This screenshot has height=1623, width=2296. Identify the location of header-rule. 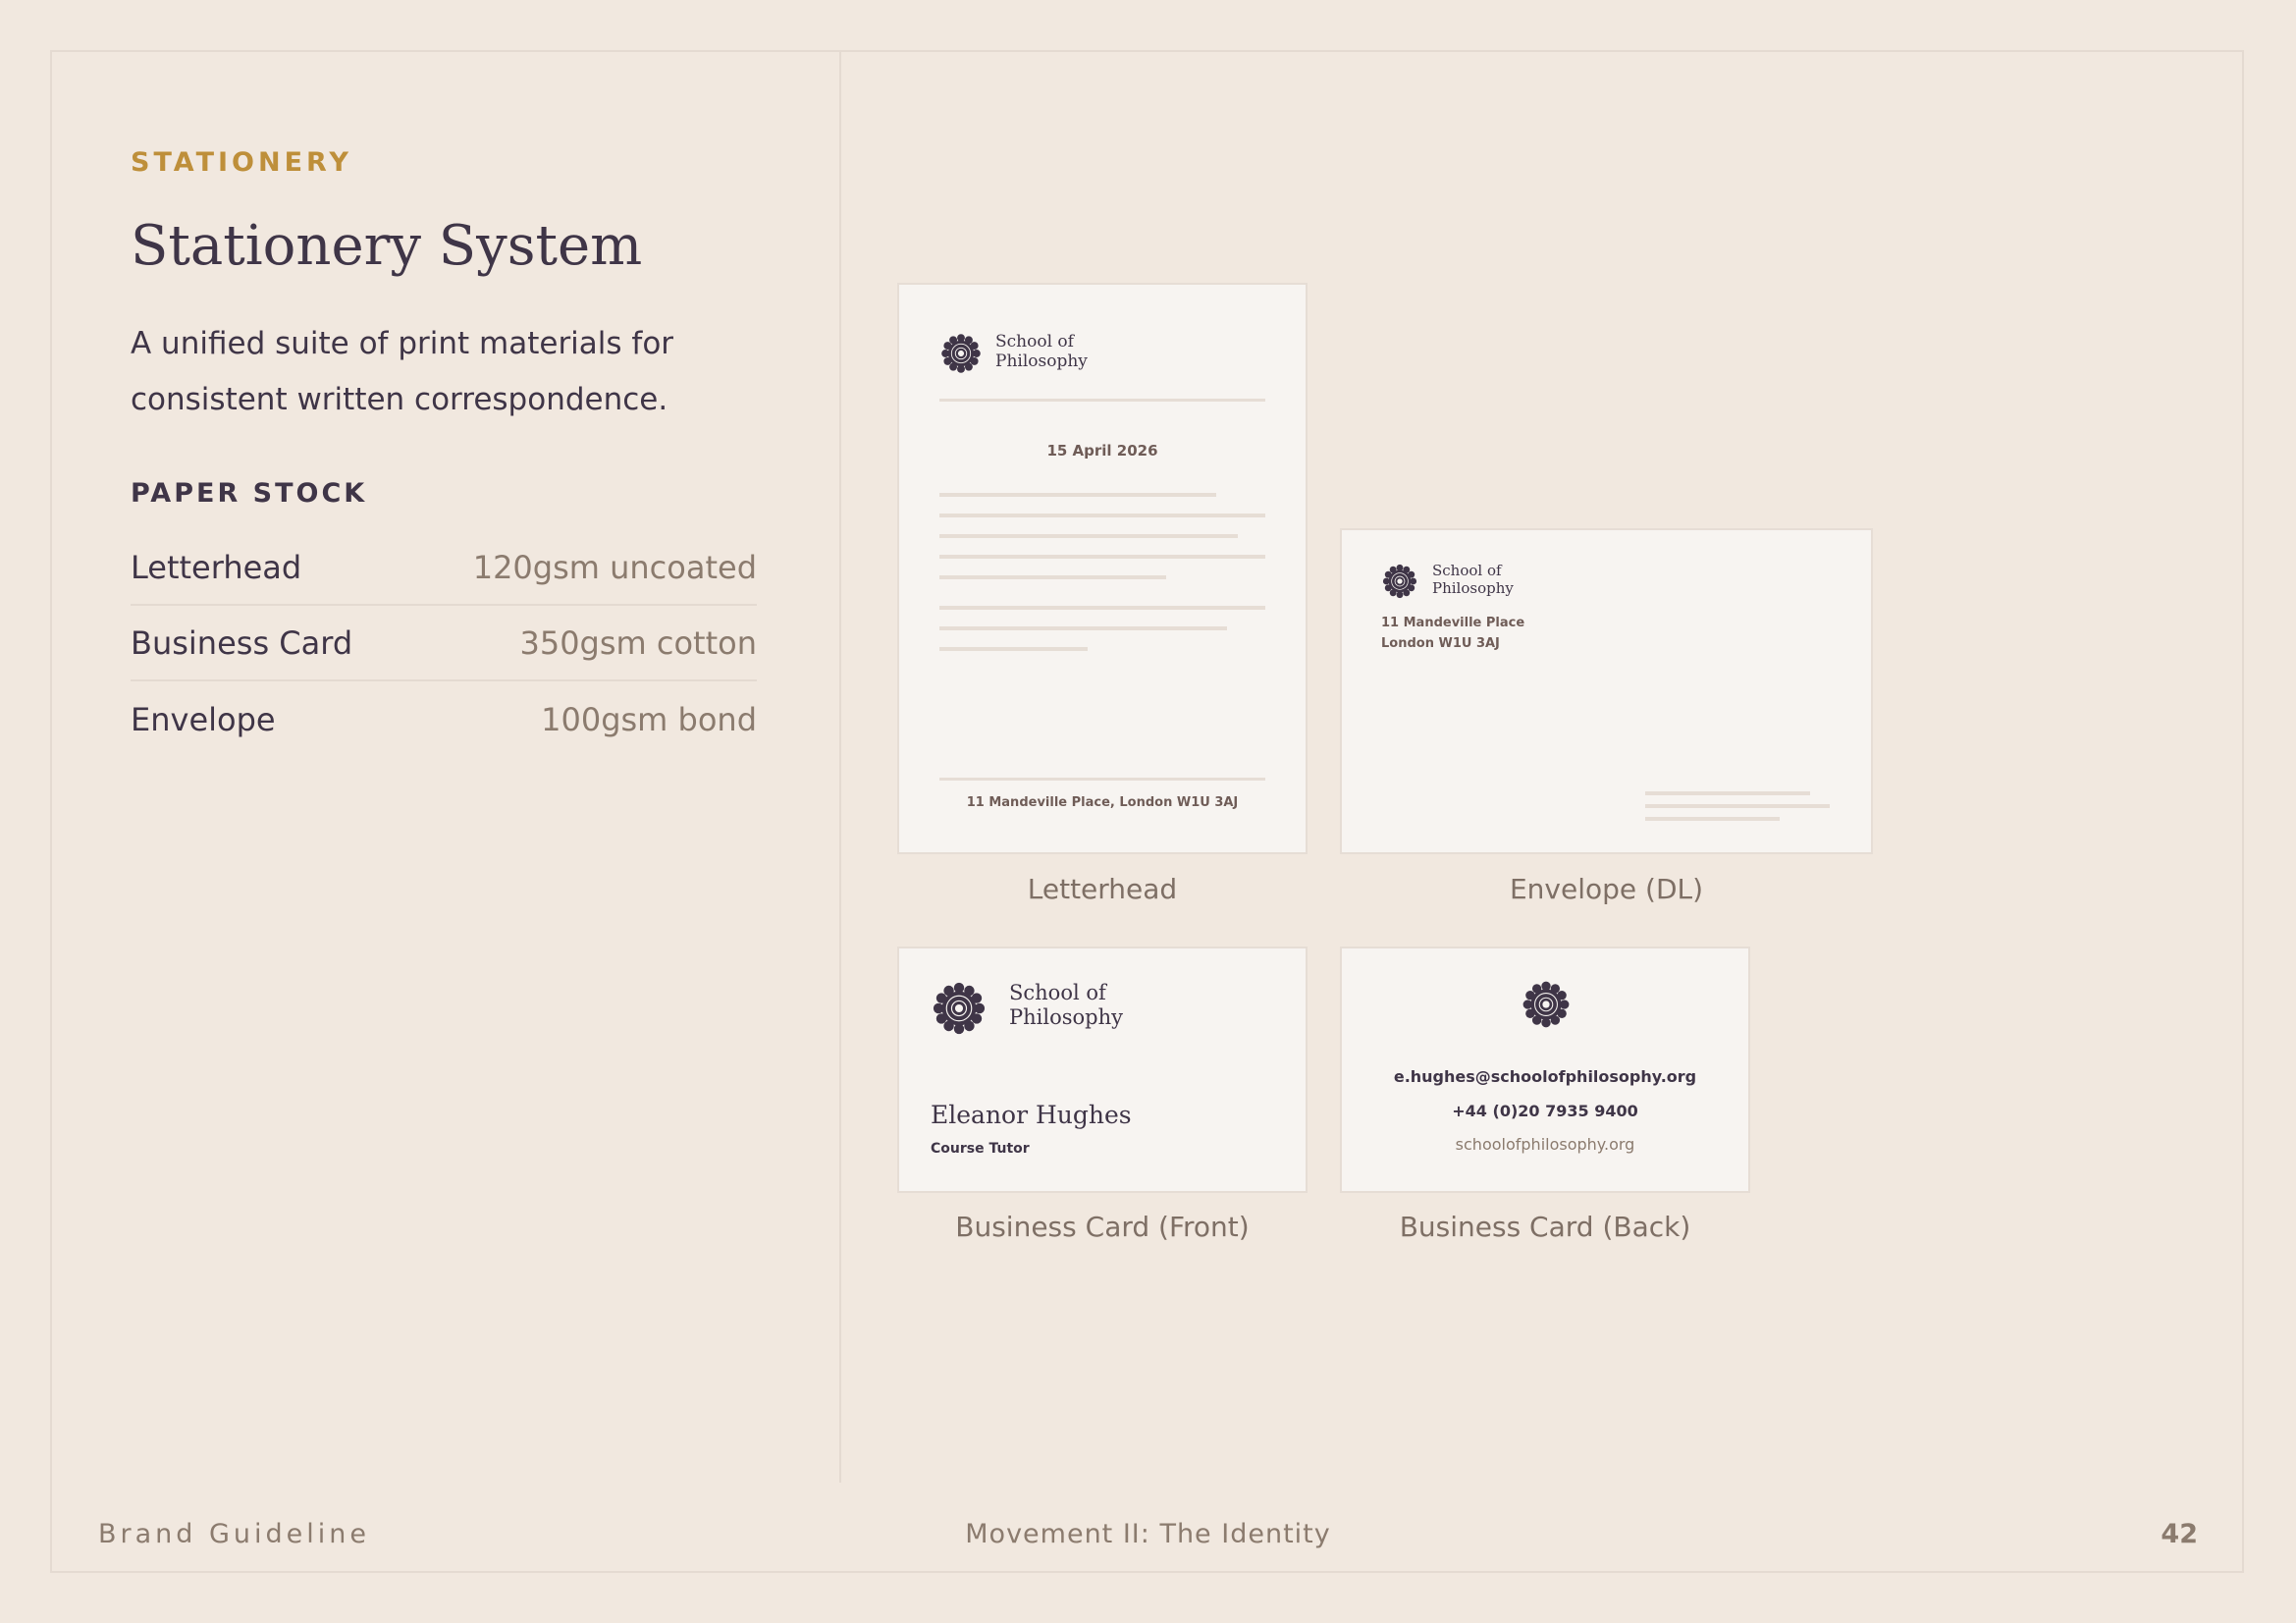
(1102, 401).